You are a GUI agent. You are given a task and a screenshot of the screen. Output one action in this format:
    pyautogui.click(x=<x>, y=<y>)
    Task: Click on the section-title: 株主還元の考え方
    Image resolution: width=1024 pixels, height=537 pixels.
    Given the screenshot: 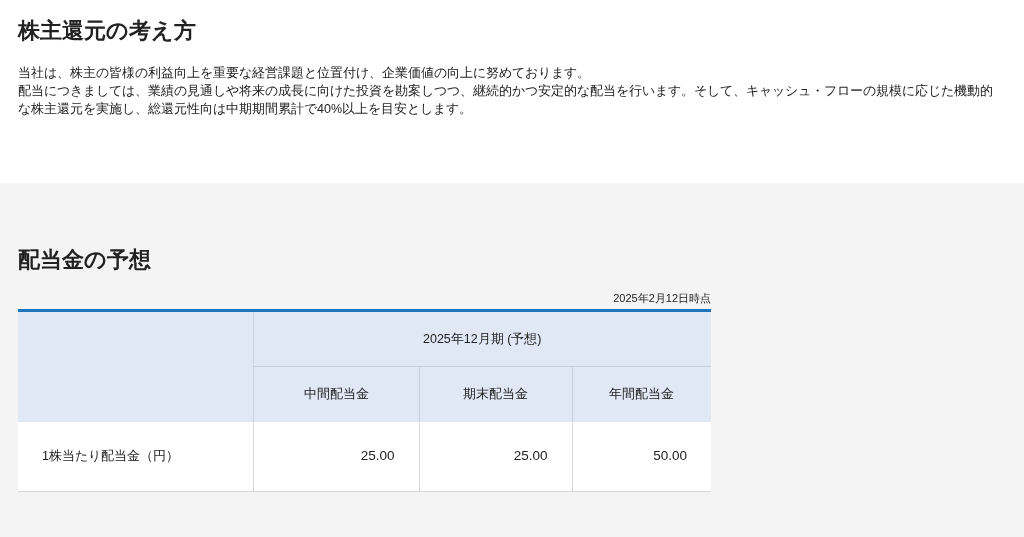 What is the action you would take?
    pyautogui.click(x=107, y=31)
    